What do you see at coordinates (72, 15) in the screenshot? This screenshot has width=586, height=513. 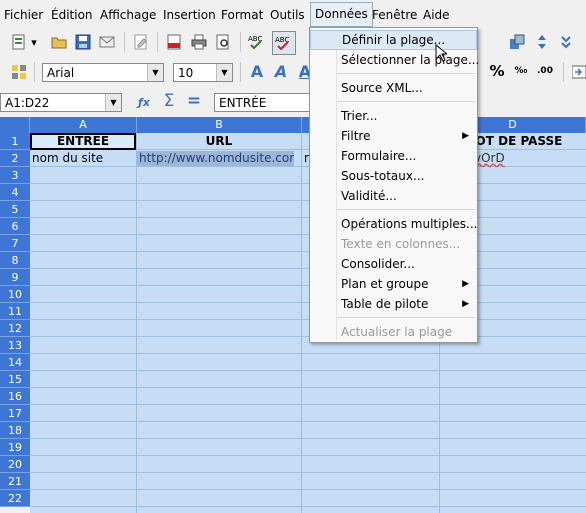 I see `menu-edition: Édition` at bounding box center [72, 15].